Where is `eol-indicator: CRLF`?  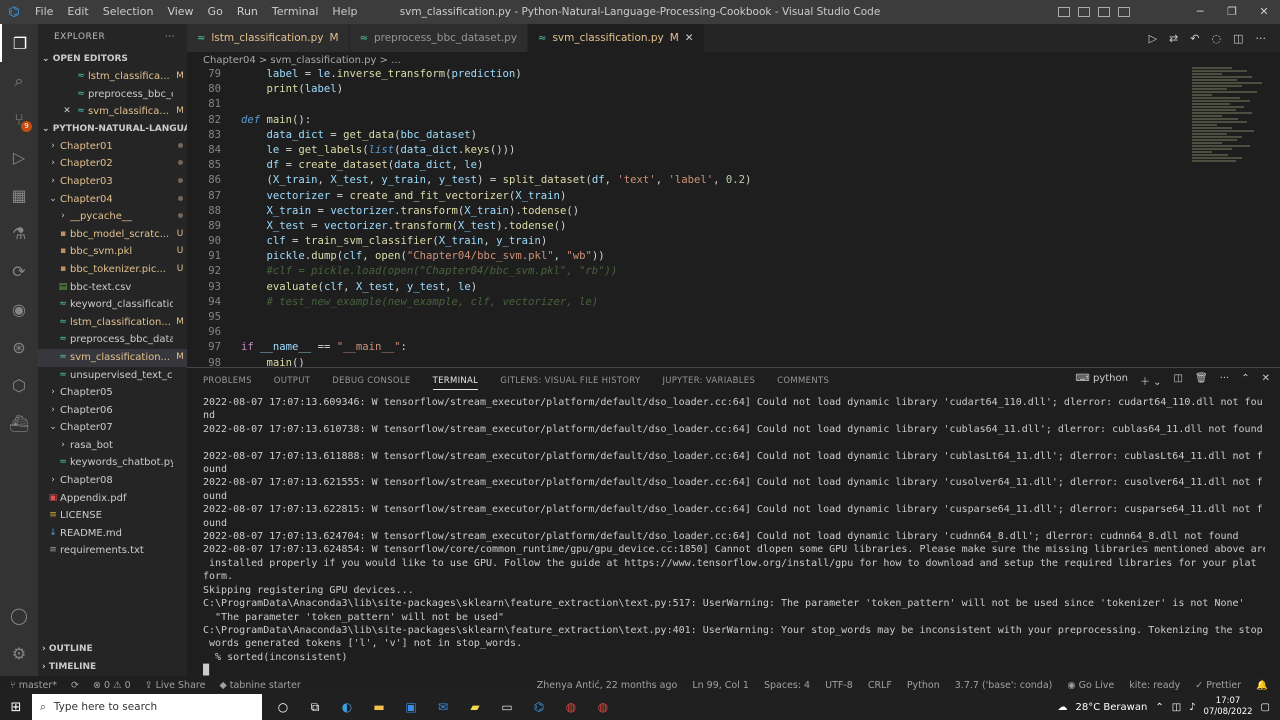 eol-indicator: CRLF is located at coordinates (880, 685).